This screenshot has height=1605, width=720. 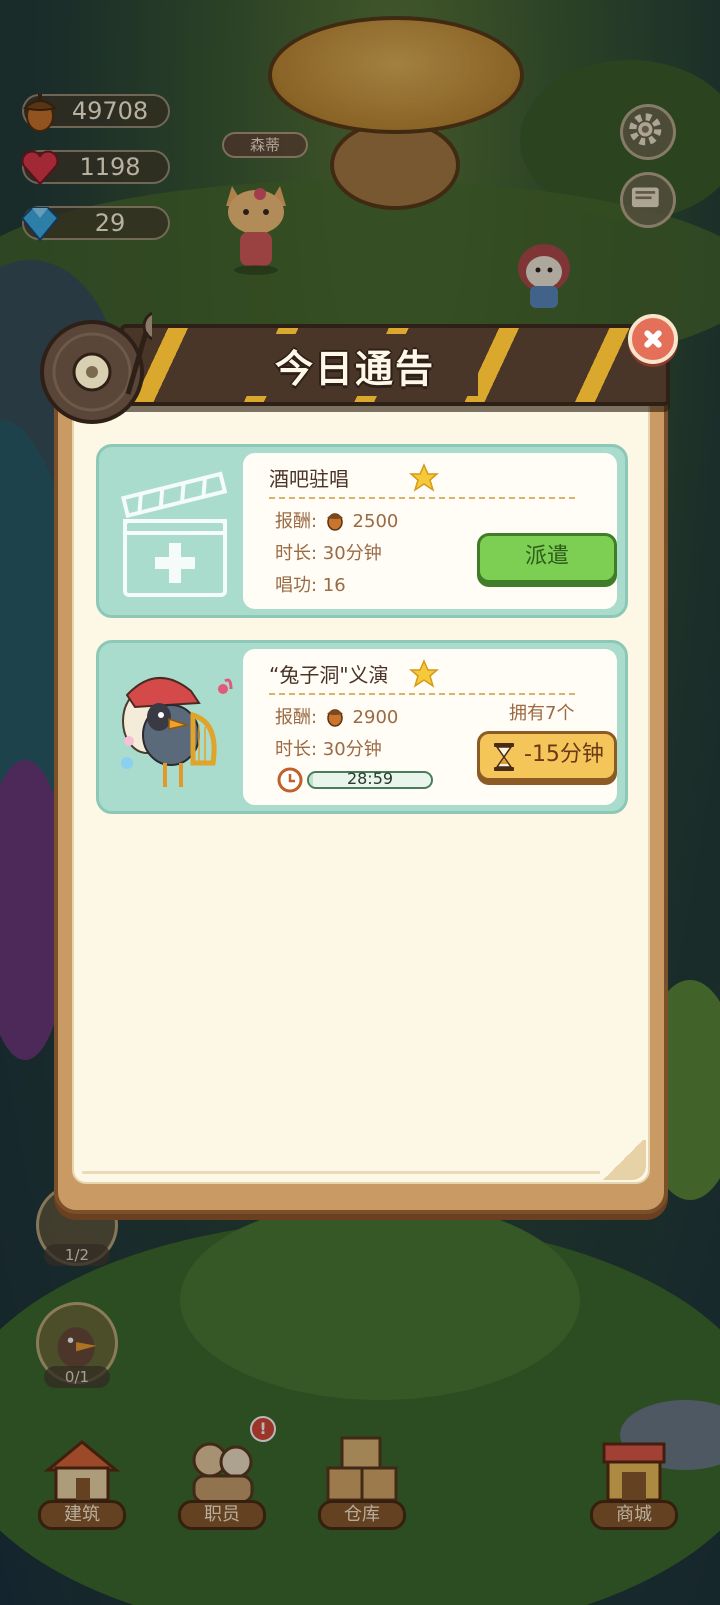 What do you see at coordinates (174, 727) in the screenshot?
I see `bird-musician-portrait` at bounding box center [174, 727].